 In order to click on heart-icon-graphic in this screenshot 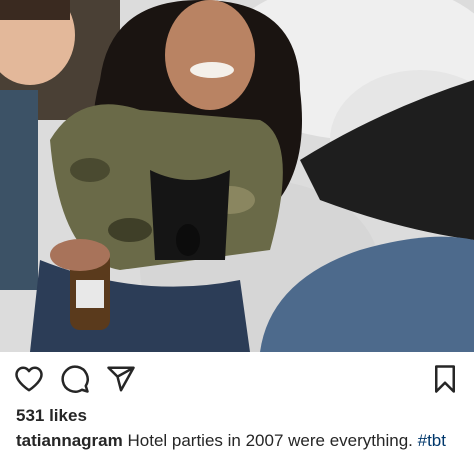, I will do `click(29, 379)`.